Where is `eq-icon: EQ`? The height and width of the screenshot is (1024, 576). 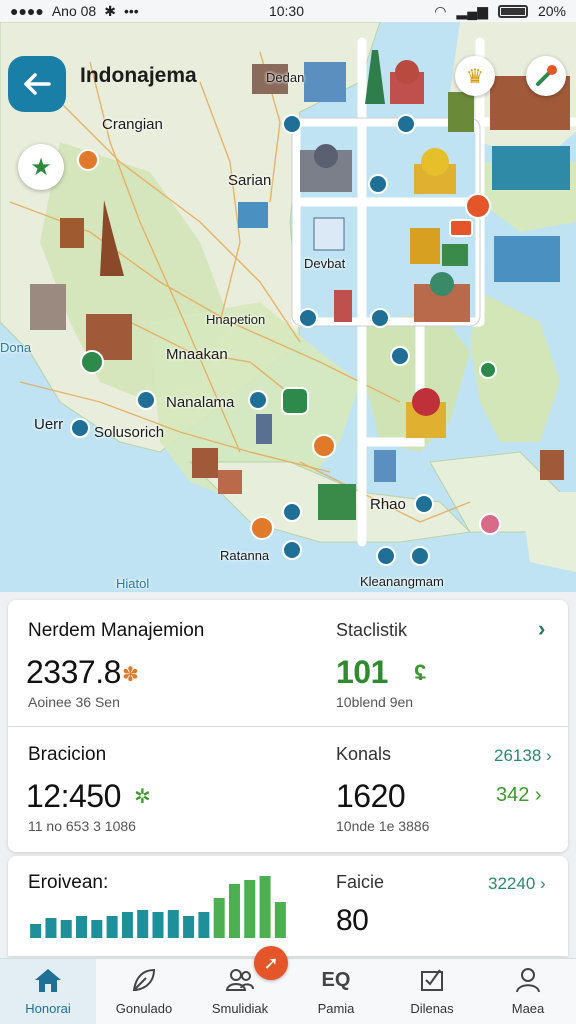
eq-icon: EQ is located at coordinates (336, 979).